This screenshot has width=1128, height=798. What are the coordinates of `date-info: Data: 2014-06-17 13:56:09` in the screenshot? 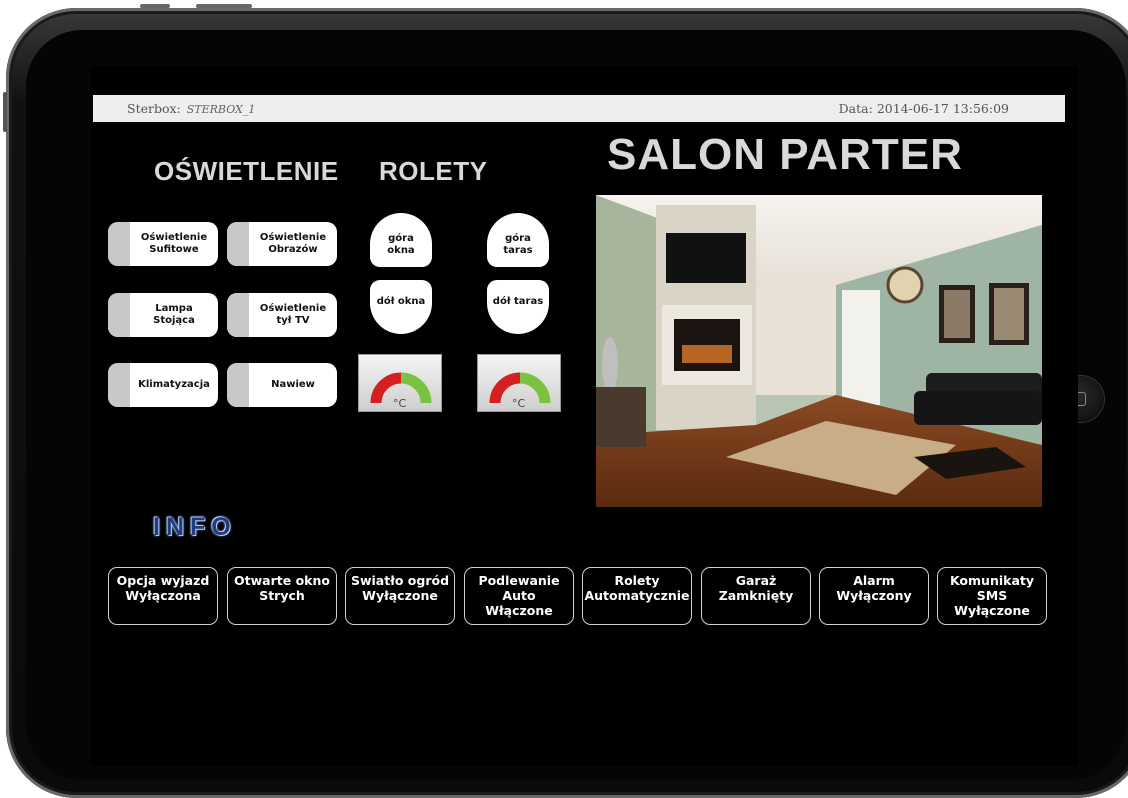 It's located at (924, 108).